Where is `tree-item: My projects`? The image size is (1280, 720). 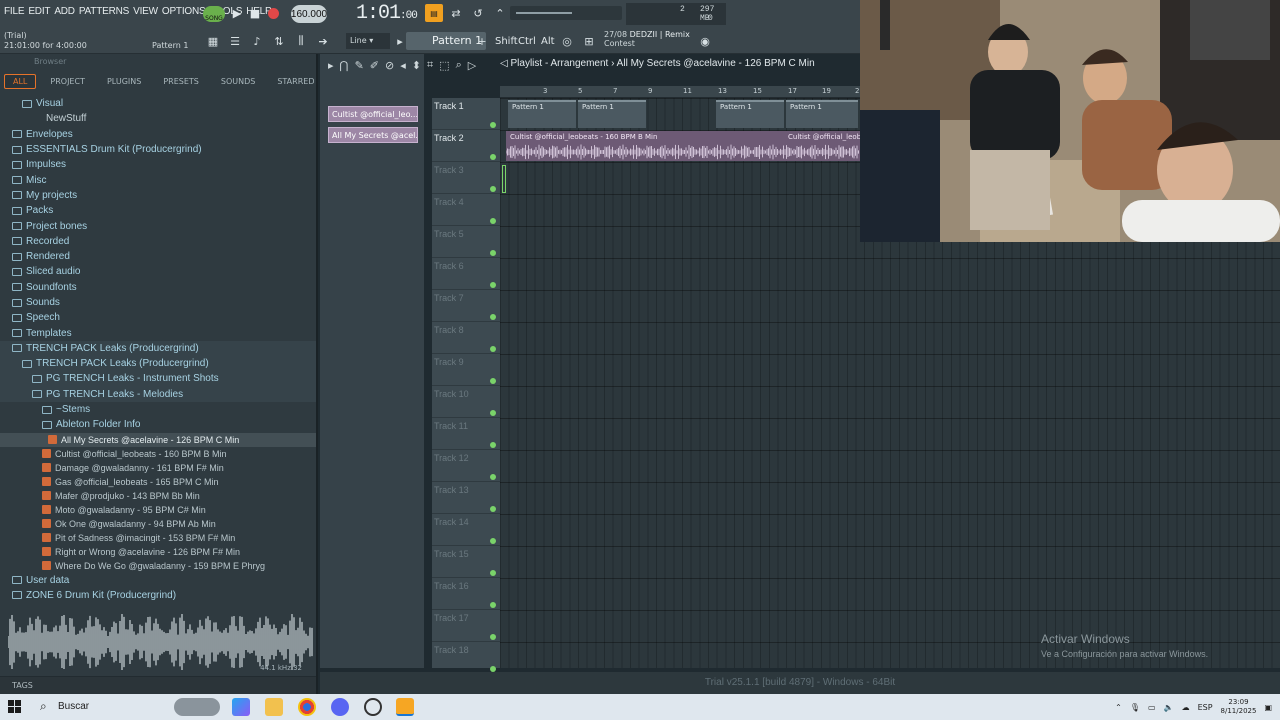
tree-item: My projects is located at coordinates (158, 195).